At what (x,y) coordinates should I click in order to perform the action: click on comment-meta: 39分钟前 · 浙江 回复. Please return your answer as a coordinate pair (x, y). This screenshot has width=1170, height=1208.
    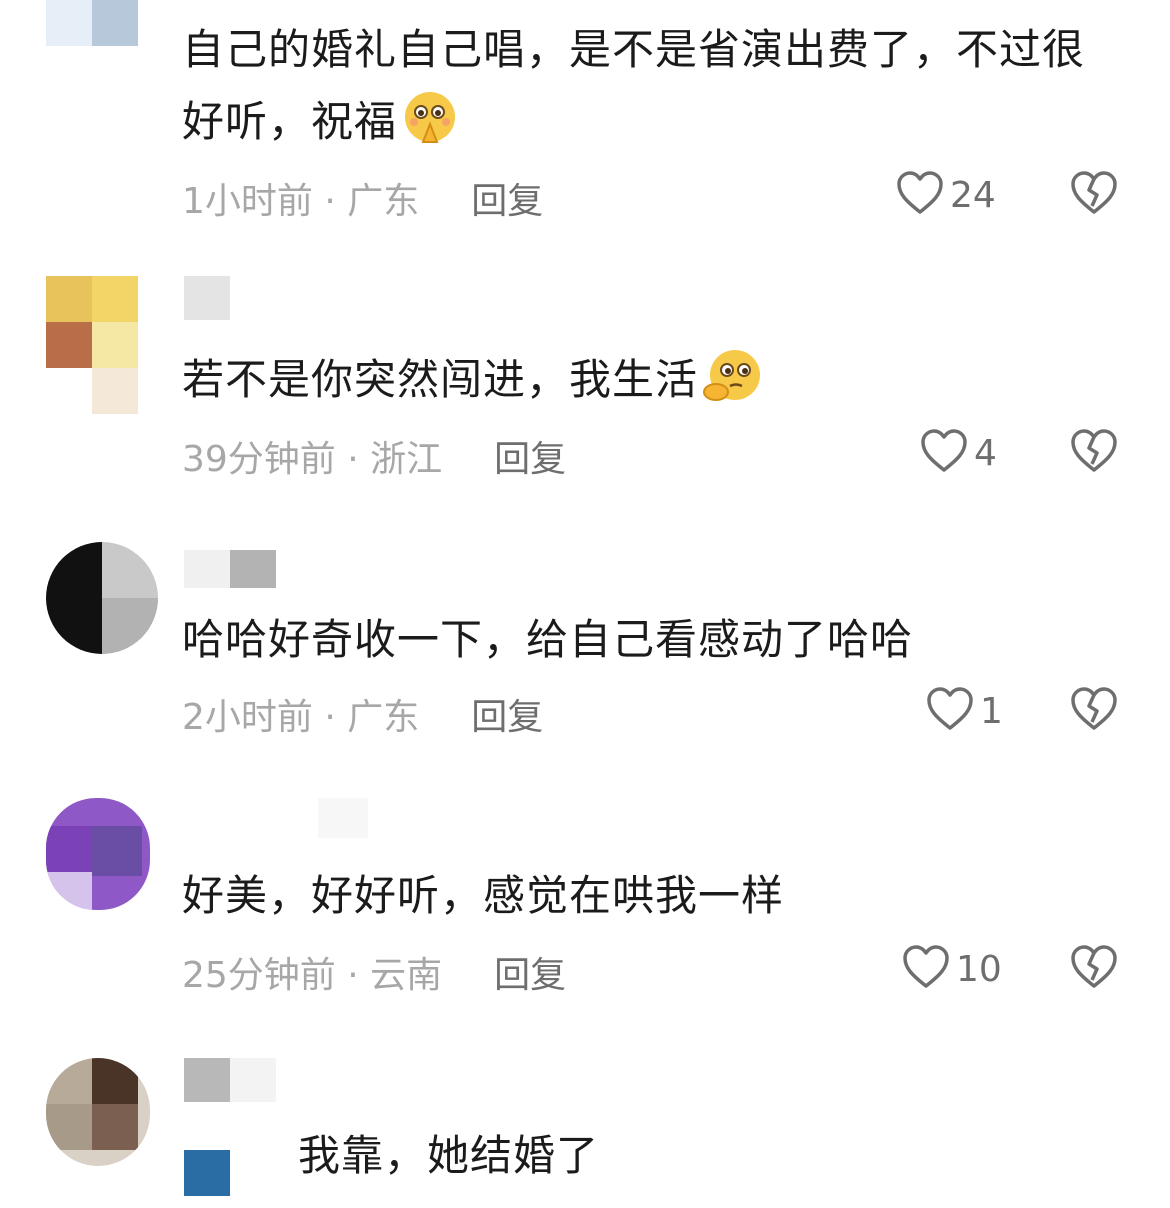
    Looking at the image, I should click on (374, 456).